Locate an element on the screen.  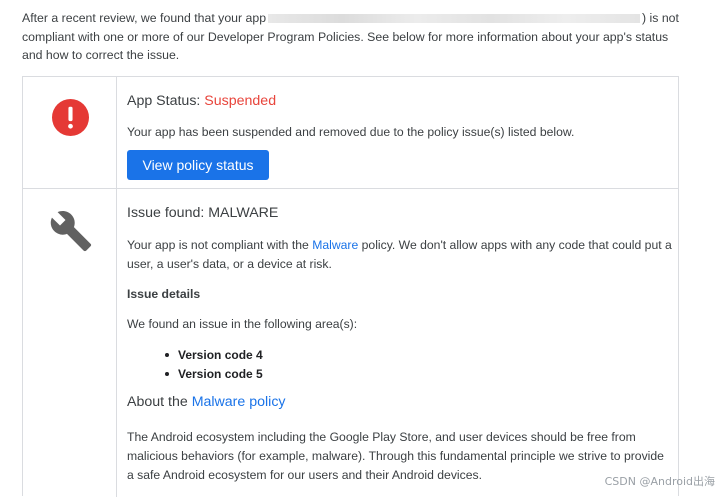
about-prefix: About the is located at coordinates (159, 402).